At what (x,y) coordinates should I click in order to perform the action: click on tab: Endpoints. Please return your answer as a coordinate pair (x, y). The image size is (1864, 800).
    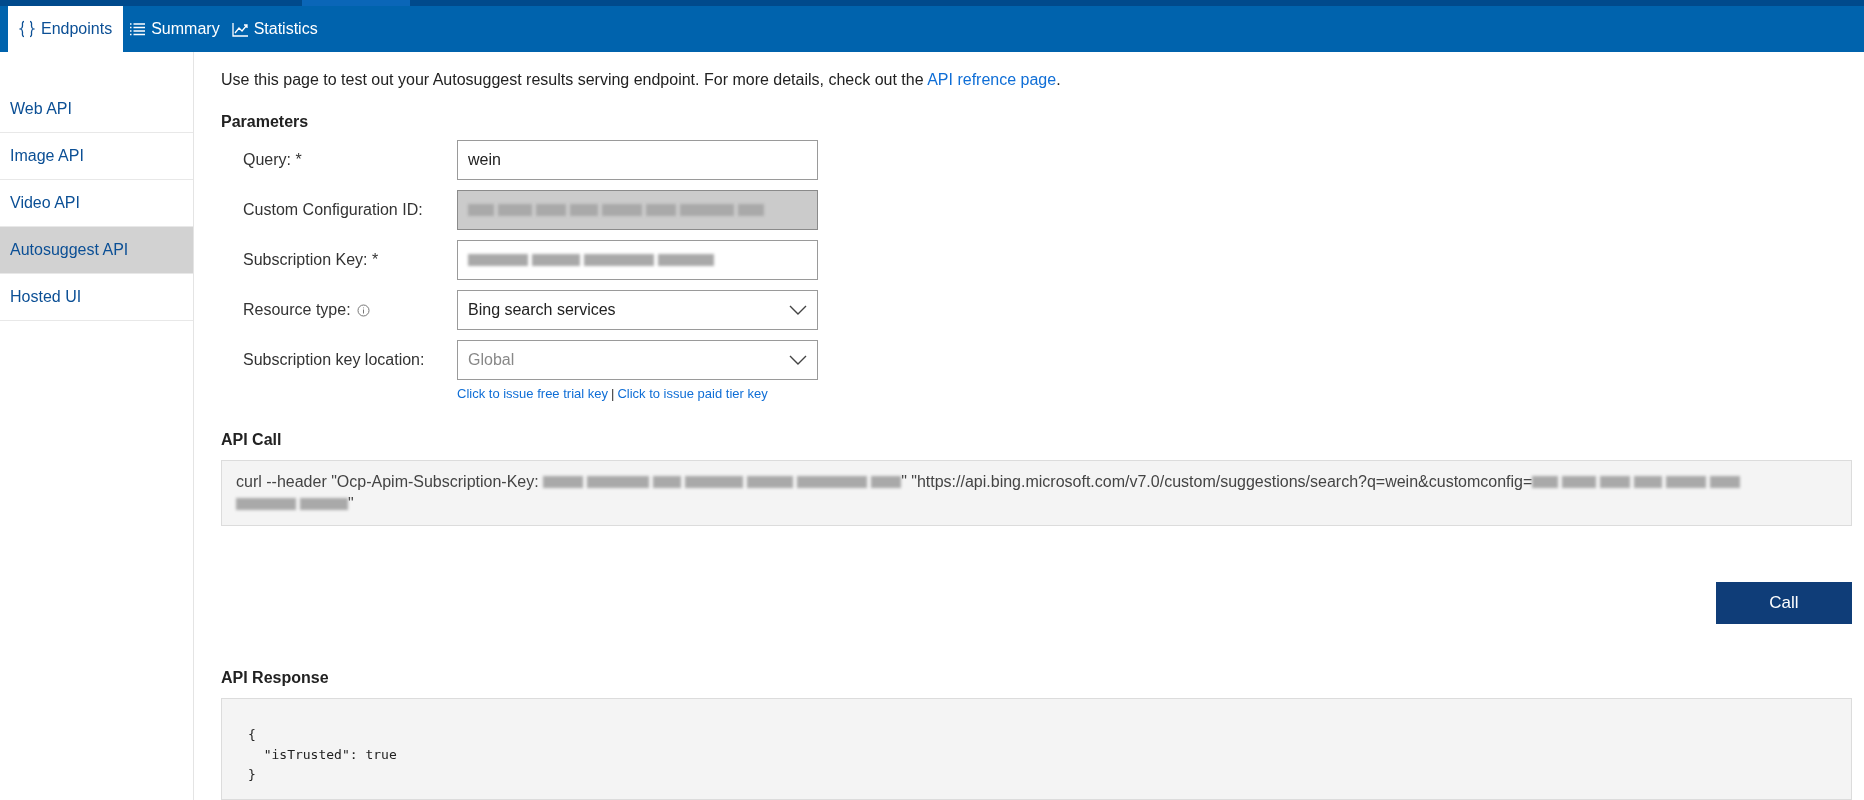
    Looking at the image, I should click on (66, 29).